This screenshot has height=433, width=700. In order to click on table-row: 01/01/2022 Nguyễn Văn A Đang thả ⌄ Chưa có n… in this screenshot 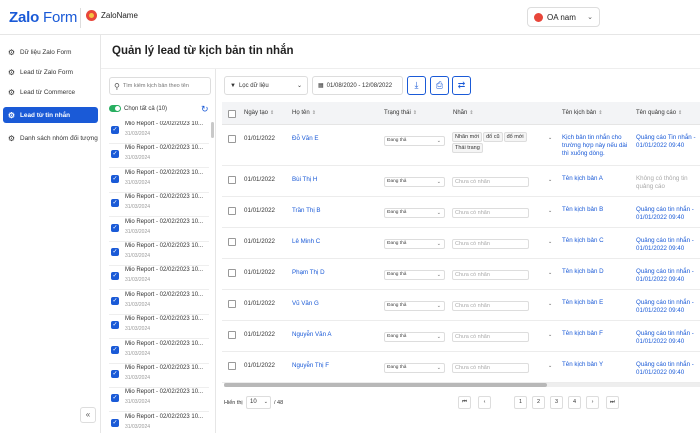, I will do `click(461, 336)`.